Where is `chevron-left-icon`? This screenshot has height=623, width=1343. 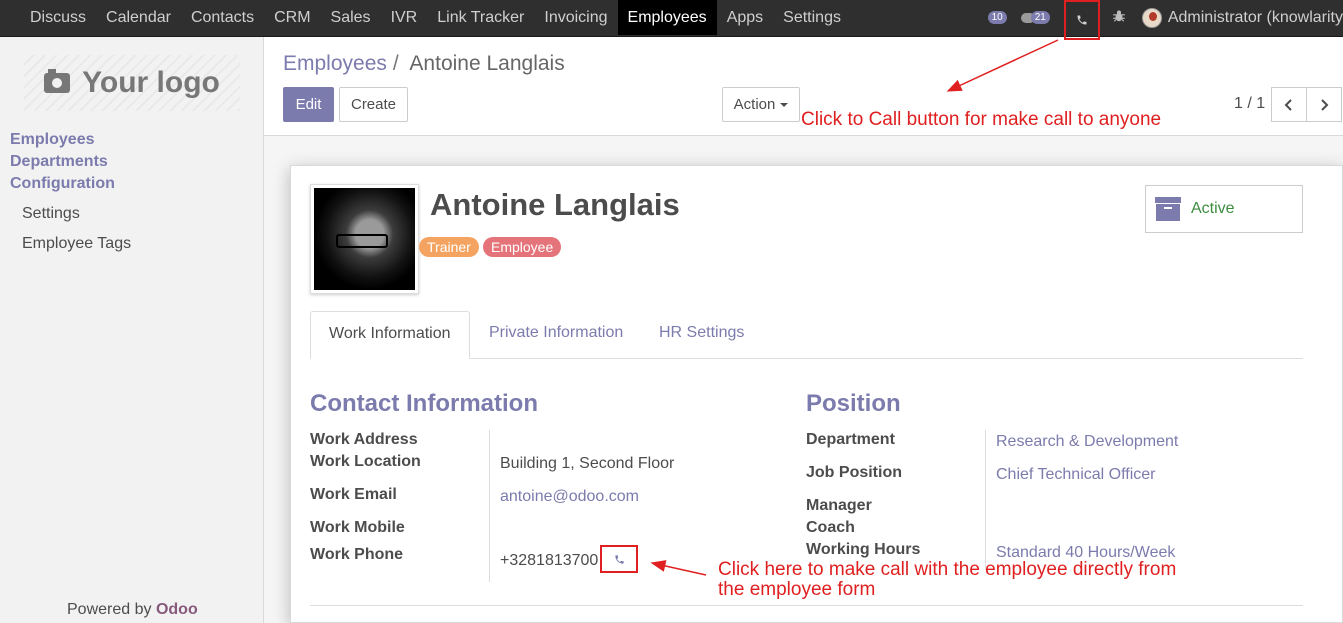
chevron-left-icon is located at coordinates (1288, 104).